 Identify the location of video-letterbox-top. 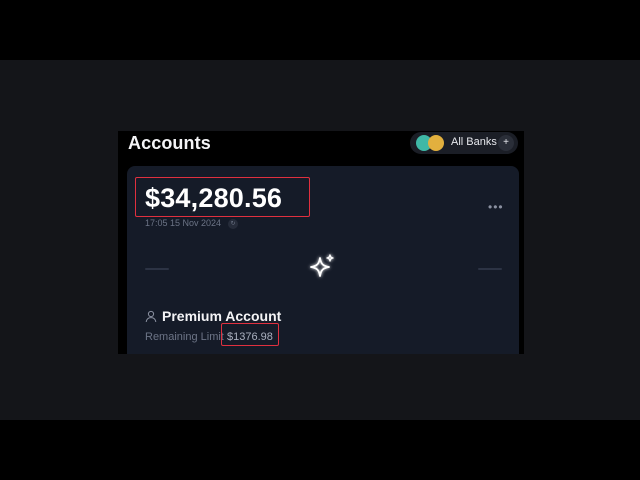
(320, 30).